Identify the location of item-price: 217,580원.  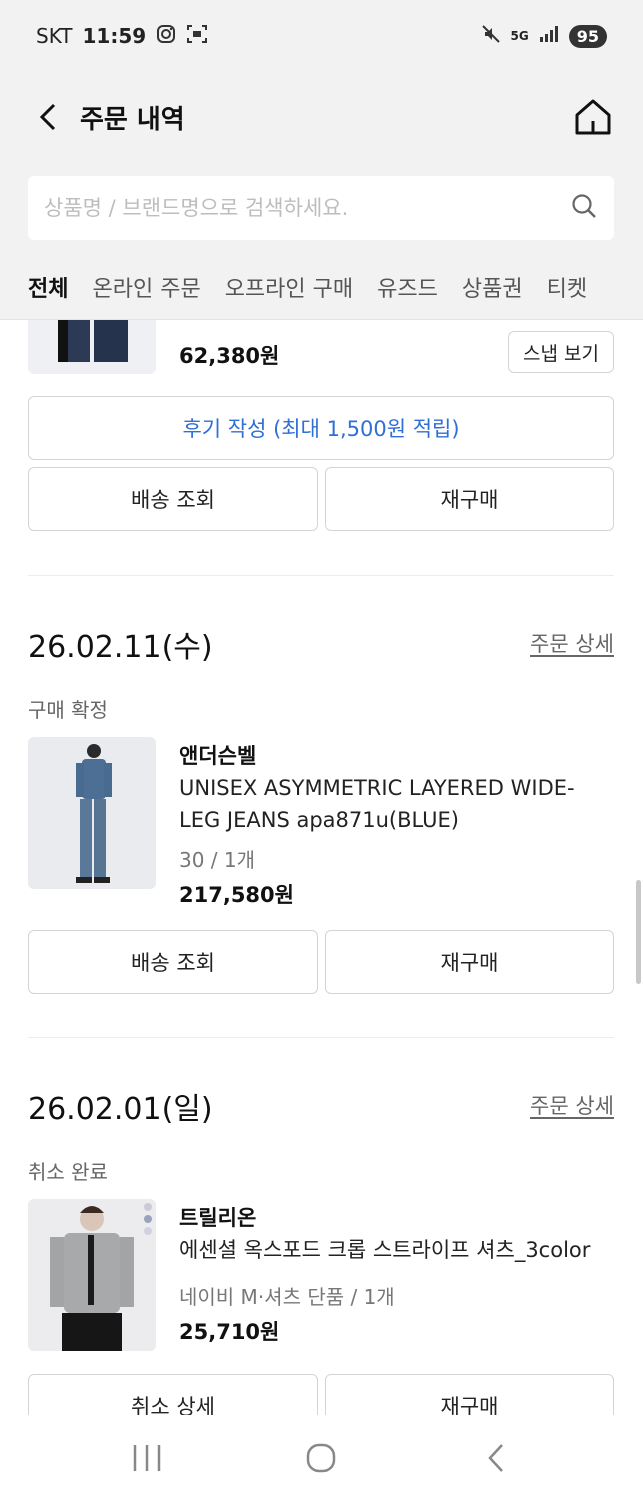
(236, 895).